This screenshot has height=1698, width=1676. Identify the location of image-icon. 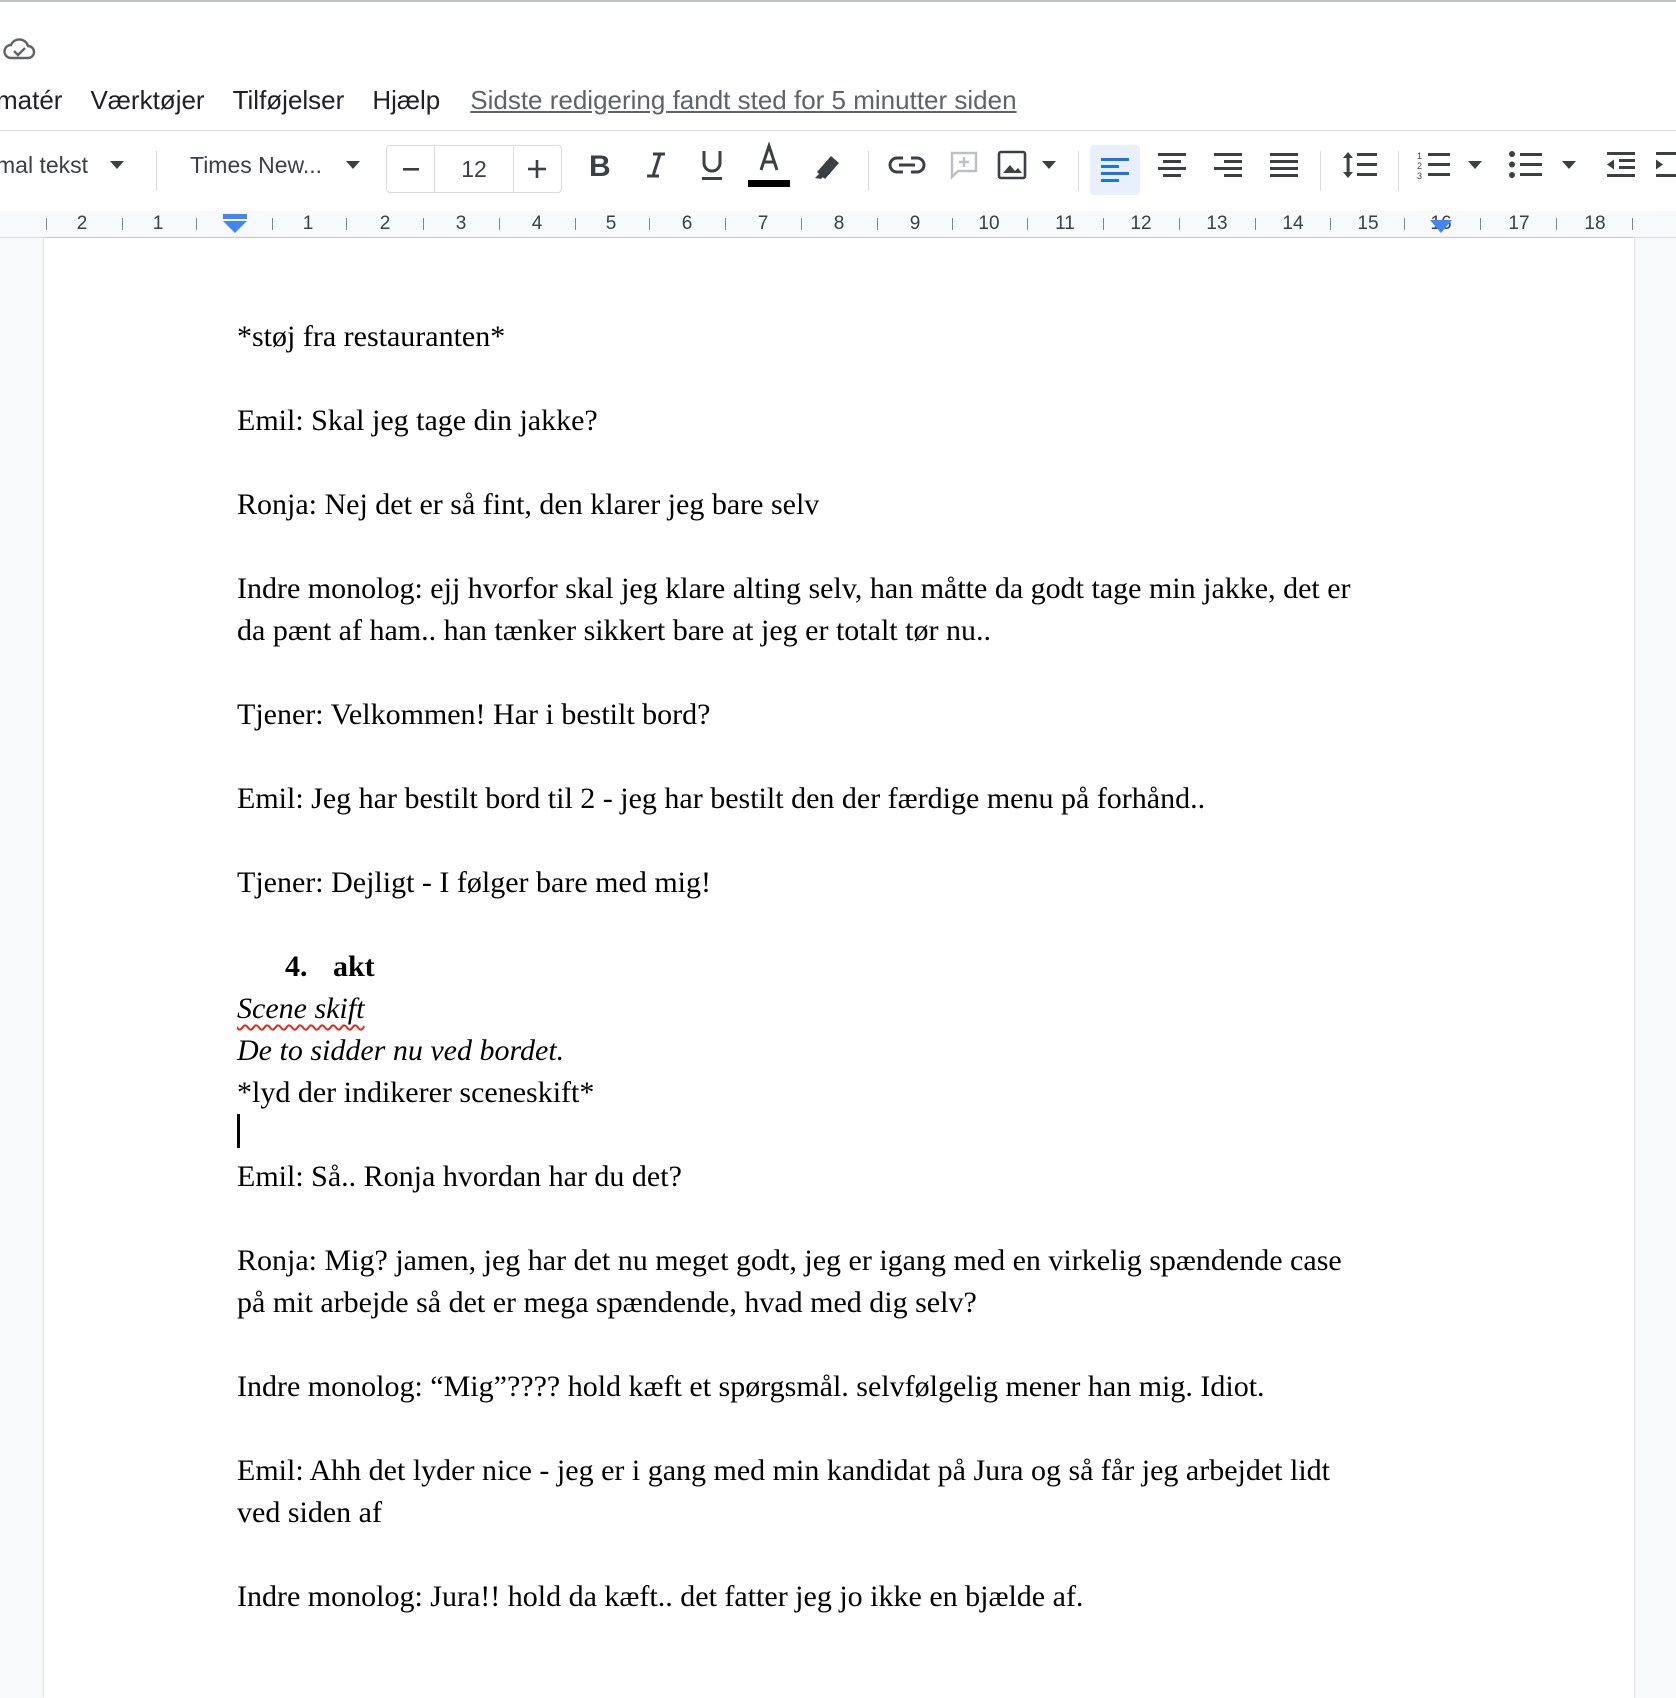
(1012, 165).